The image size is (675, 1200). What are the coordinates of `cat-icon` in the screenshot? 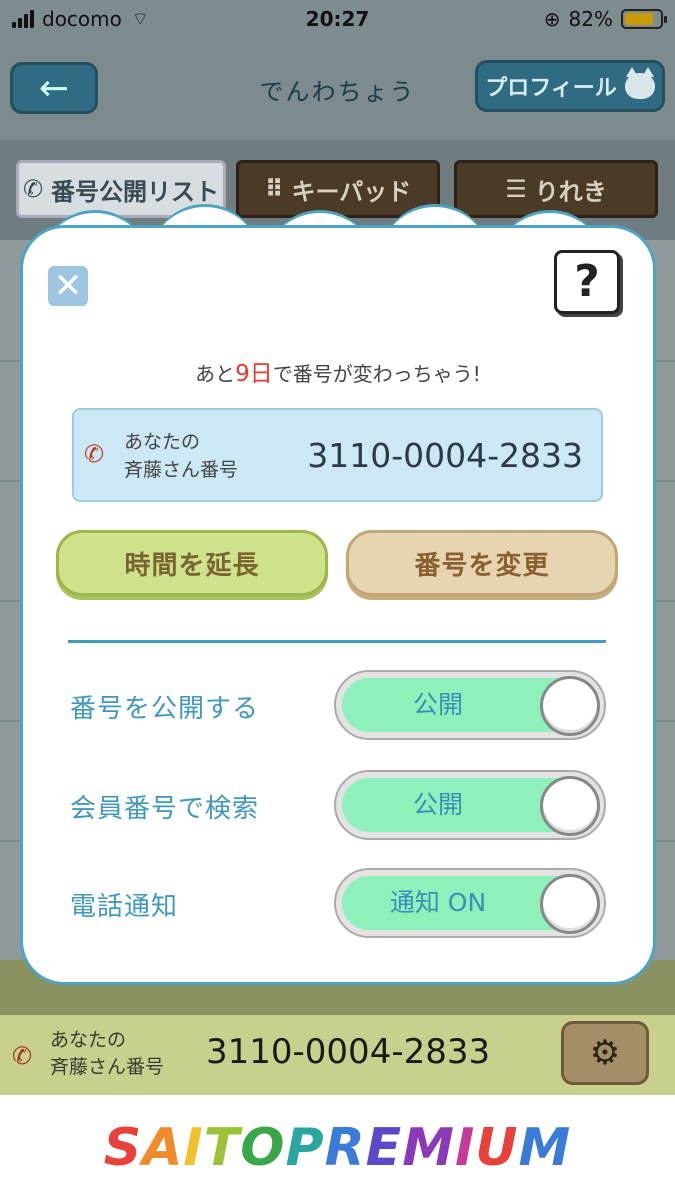 It's located at (639, 83).